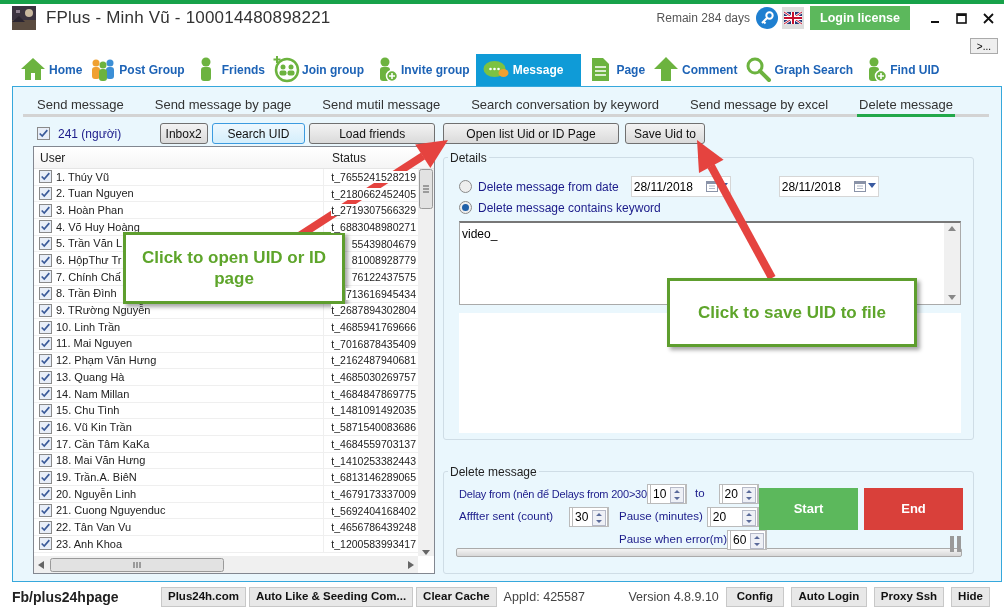  Describe the element at coordinates (373, 226) in the screenshot. I see `table-cell: t_6883048980271` at that location.